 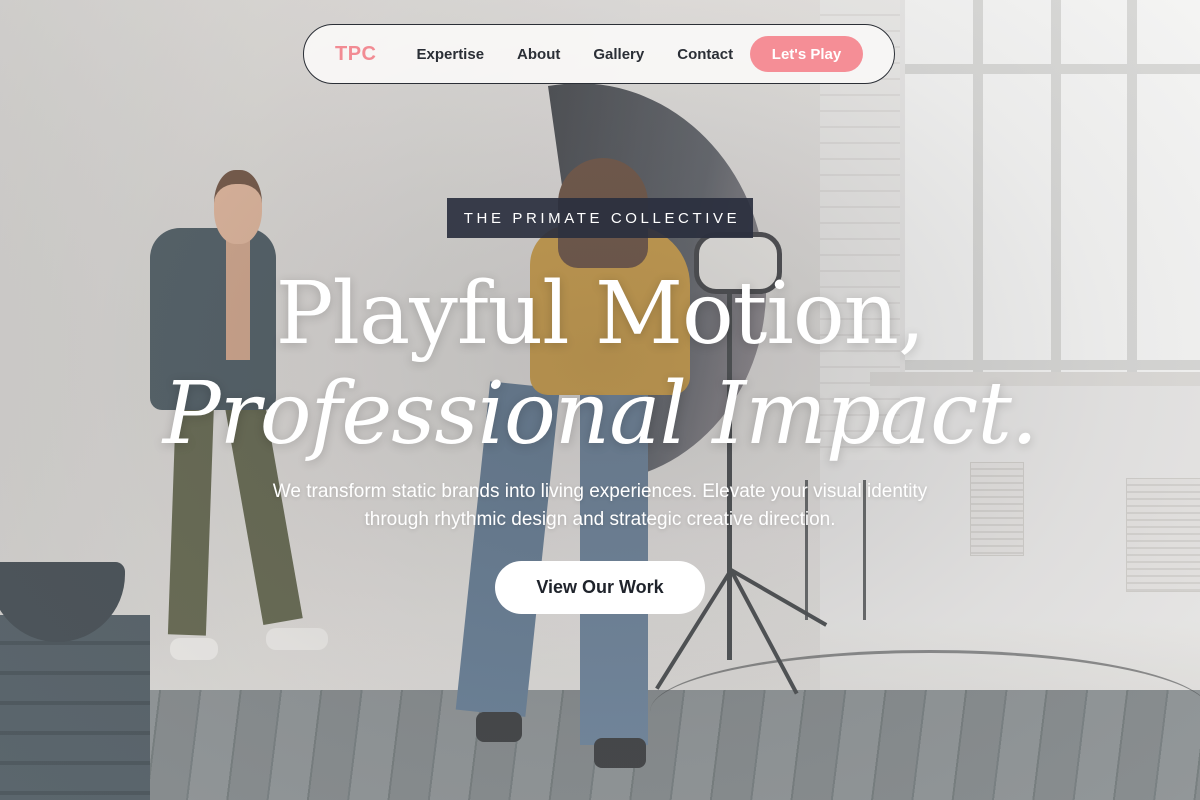 I want to click on nav-links: Expertise About Gallery Contact, so click(x=575, y=54).